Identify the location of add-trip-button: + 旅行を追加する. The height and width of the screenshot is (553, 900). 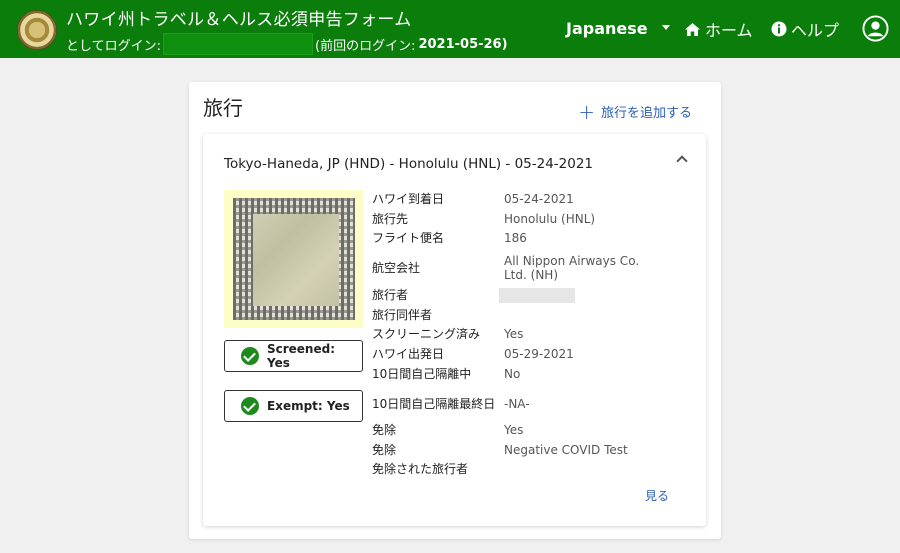
(635, 111).